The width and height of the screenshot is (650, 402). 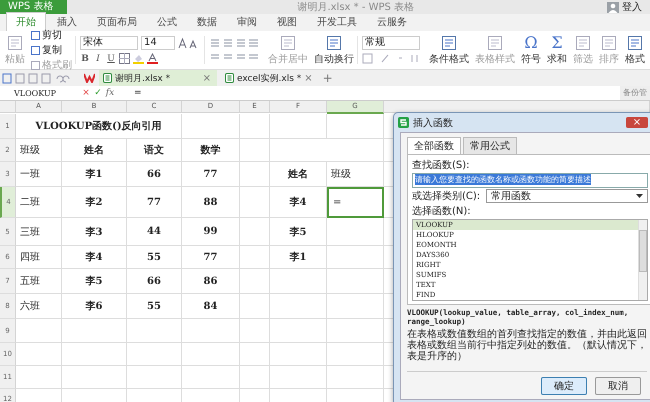 I want to click on font-color-icon, so click(x=152, y=58).